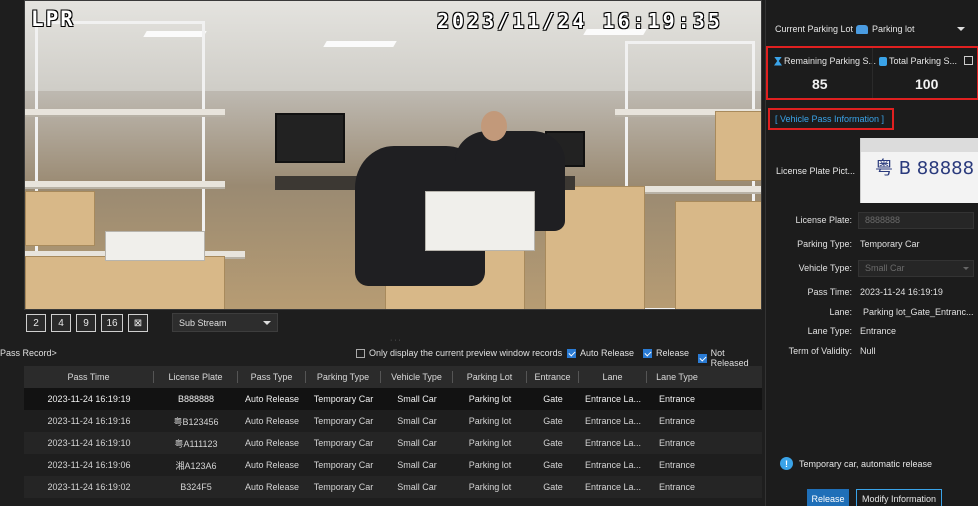 This screenshot has width=978, height=506. What do you see at coordinates (872, 333) in the screenshot?
I see `lane-type-row: Lane Type: Entrance` at bounding box center [872, 333].